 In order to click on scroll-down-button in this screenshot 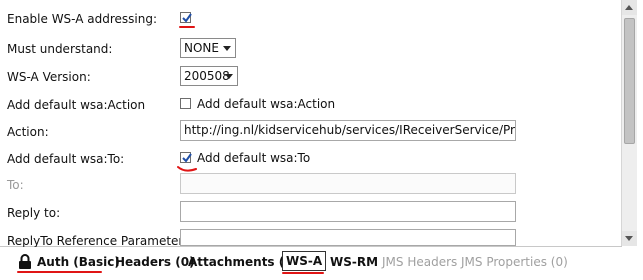, I will do `click(629, 238)`.